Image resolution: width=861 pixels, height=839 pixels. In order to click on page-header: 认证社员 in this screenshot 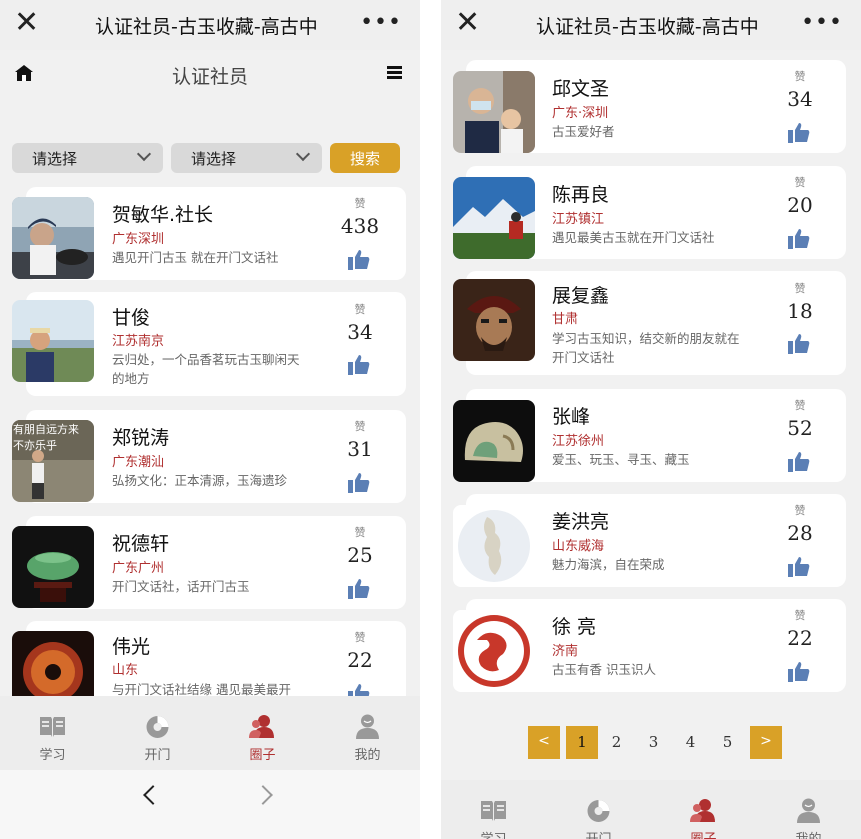, I will do `click(210, 90)`.